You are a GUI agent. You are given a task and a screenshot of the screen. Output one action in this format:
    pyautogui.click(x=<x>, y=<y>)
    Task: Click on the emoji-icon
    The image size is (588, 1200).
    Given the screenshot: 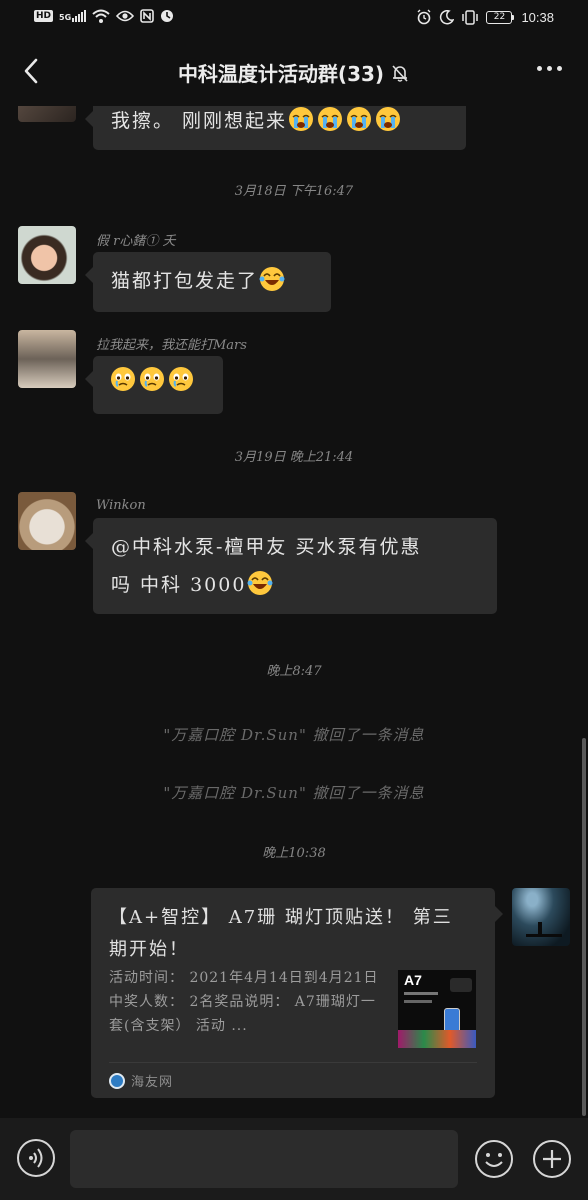 What is the action you would take?
    pyautogui.click(x=494, y=1159)
    